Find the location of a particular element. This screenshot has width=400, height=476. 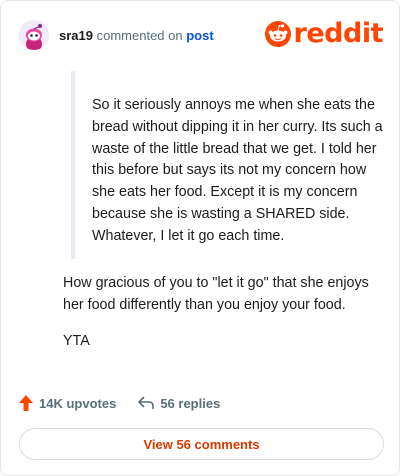

commented-on-label: commented on is located at coordinates (139, 35).